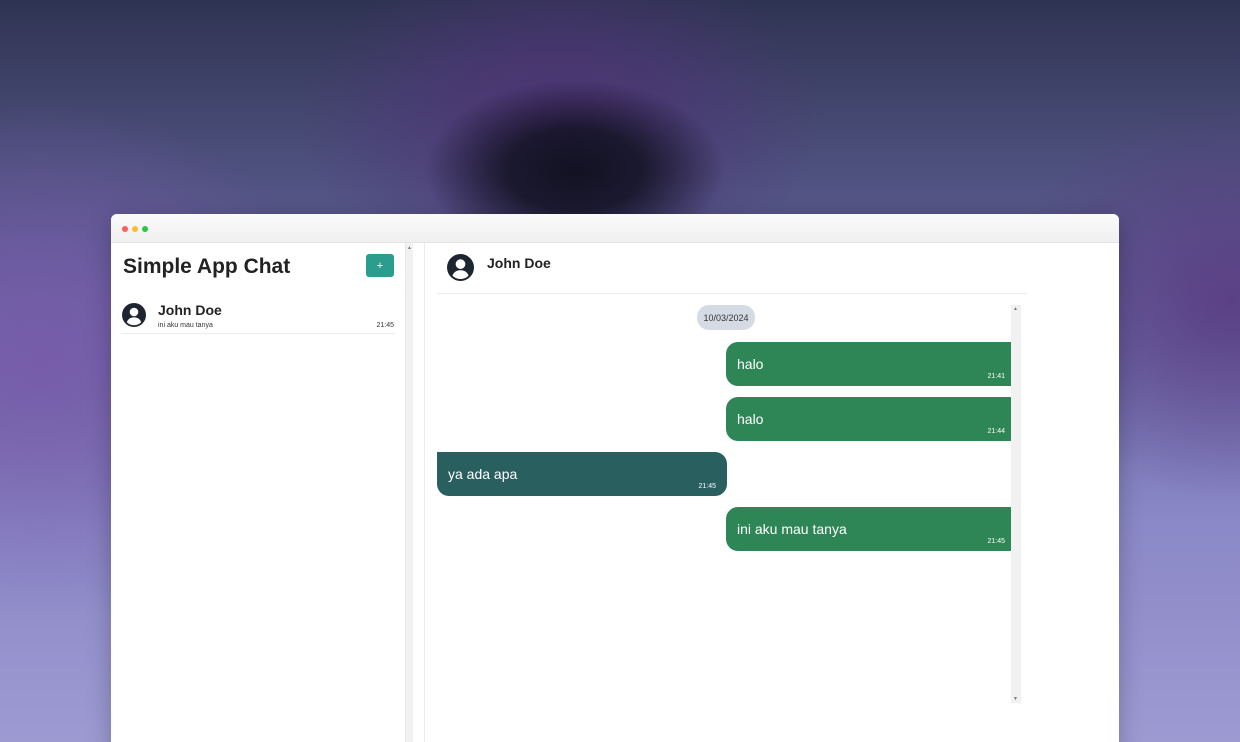  Describe the element at coordinates (145, 229) in the screenshot. I see `maximize-window-button` at that location.